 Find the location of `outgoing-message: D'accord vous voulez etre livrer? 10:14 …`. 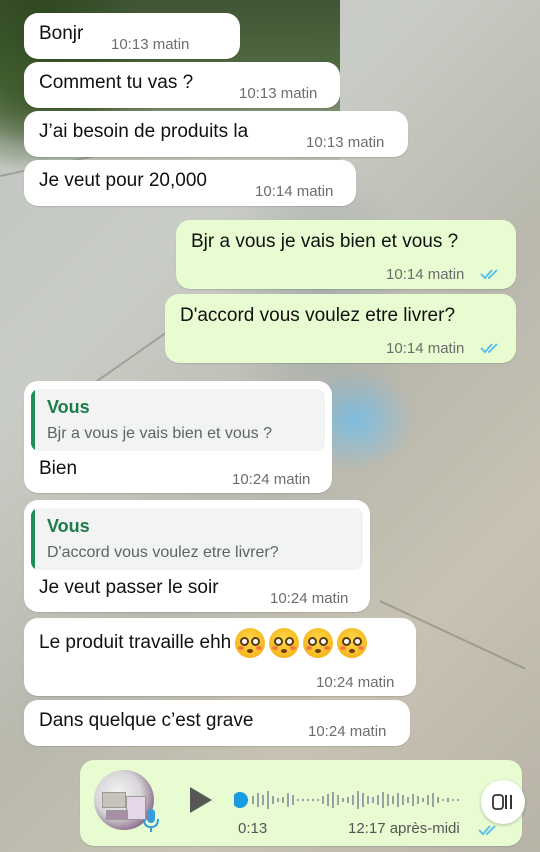

outgoing-message: D'accord vous voulez etre livrer? 10:14 … is located at coordinates (340, 328).